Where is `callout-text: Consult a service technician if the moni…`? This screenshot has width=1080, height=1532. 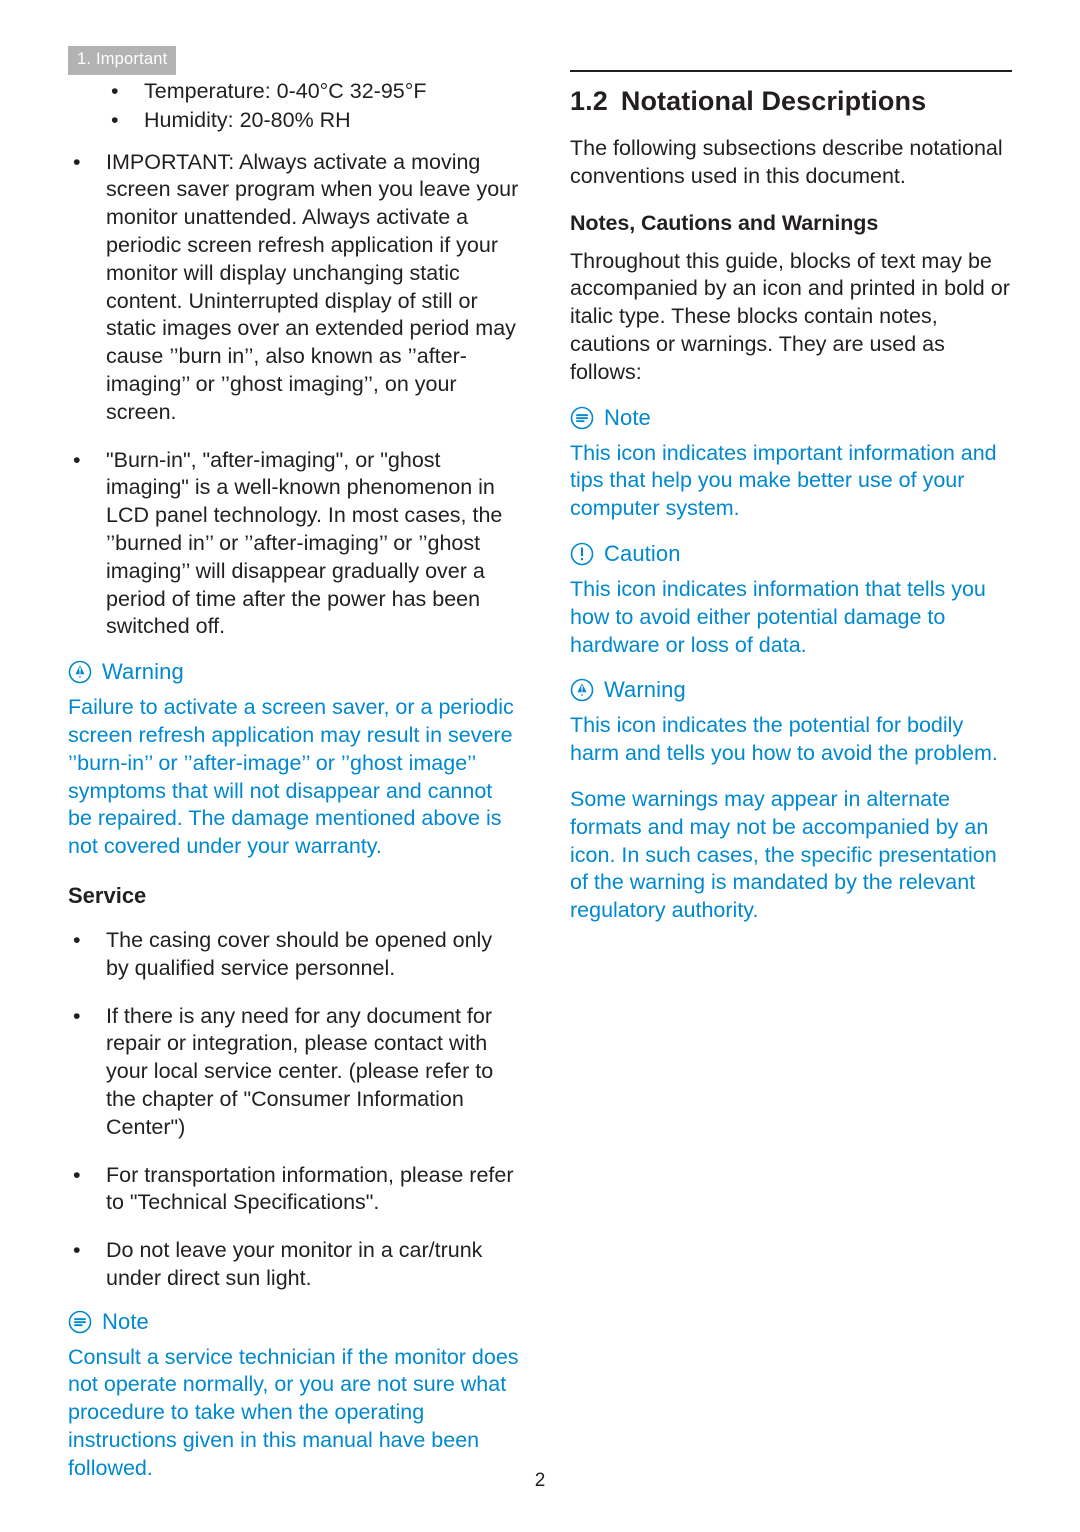
callout-text: Consult a service technician if the moni… is located at coordinates (293, 1412).